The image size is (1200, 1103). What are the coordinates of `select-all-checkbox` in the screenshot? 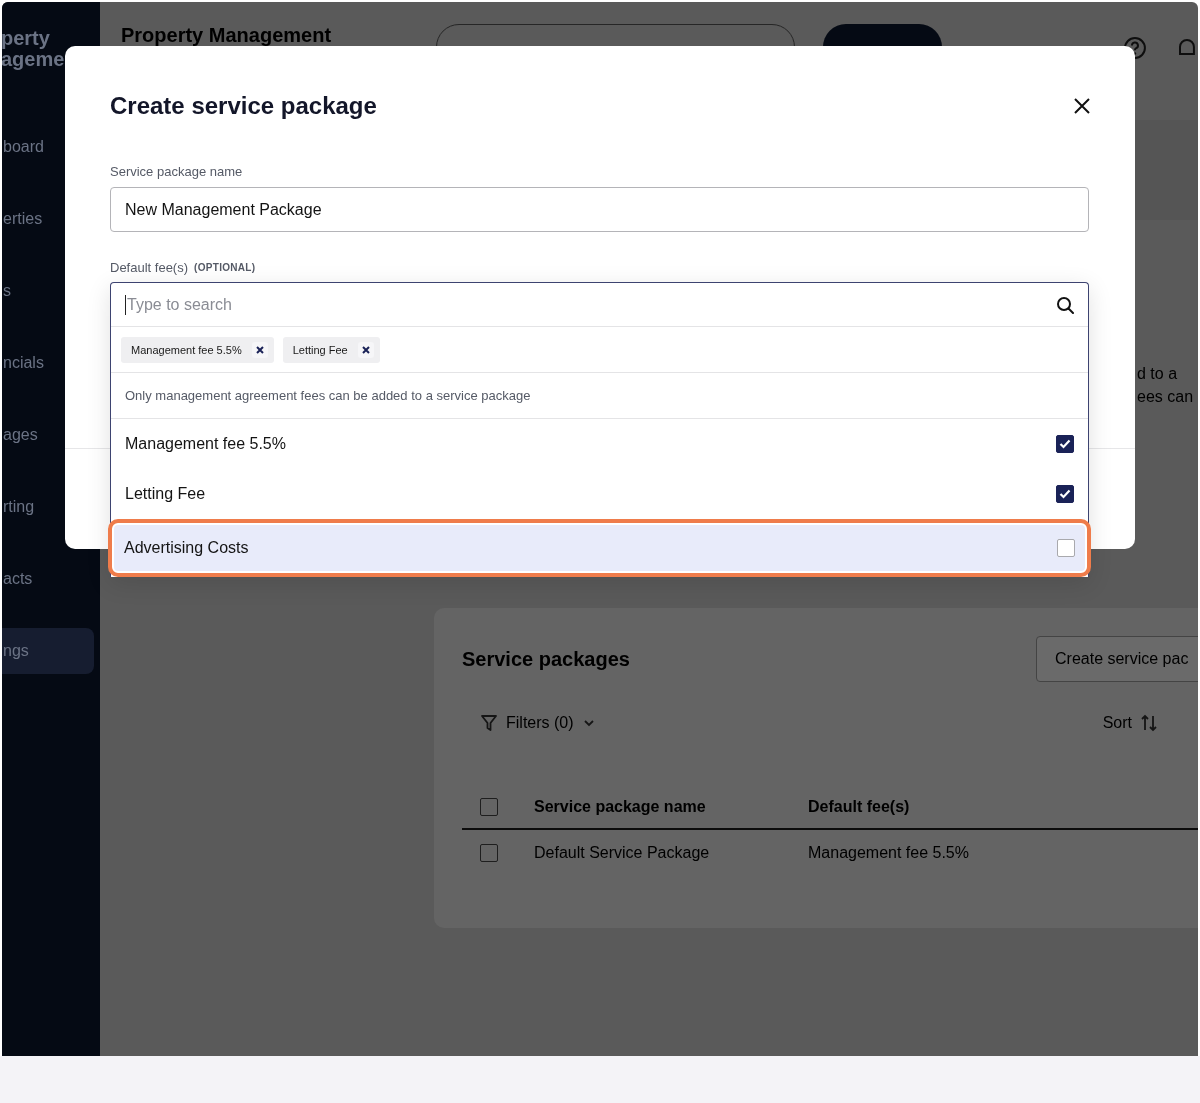 It's located at (489, 807).